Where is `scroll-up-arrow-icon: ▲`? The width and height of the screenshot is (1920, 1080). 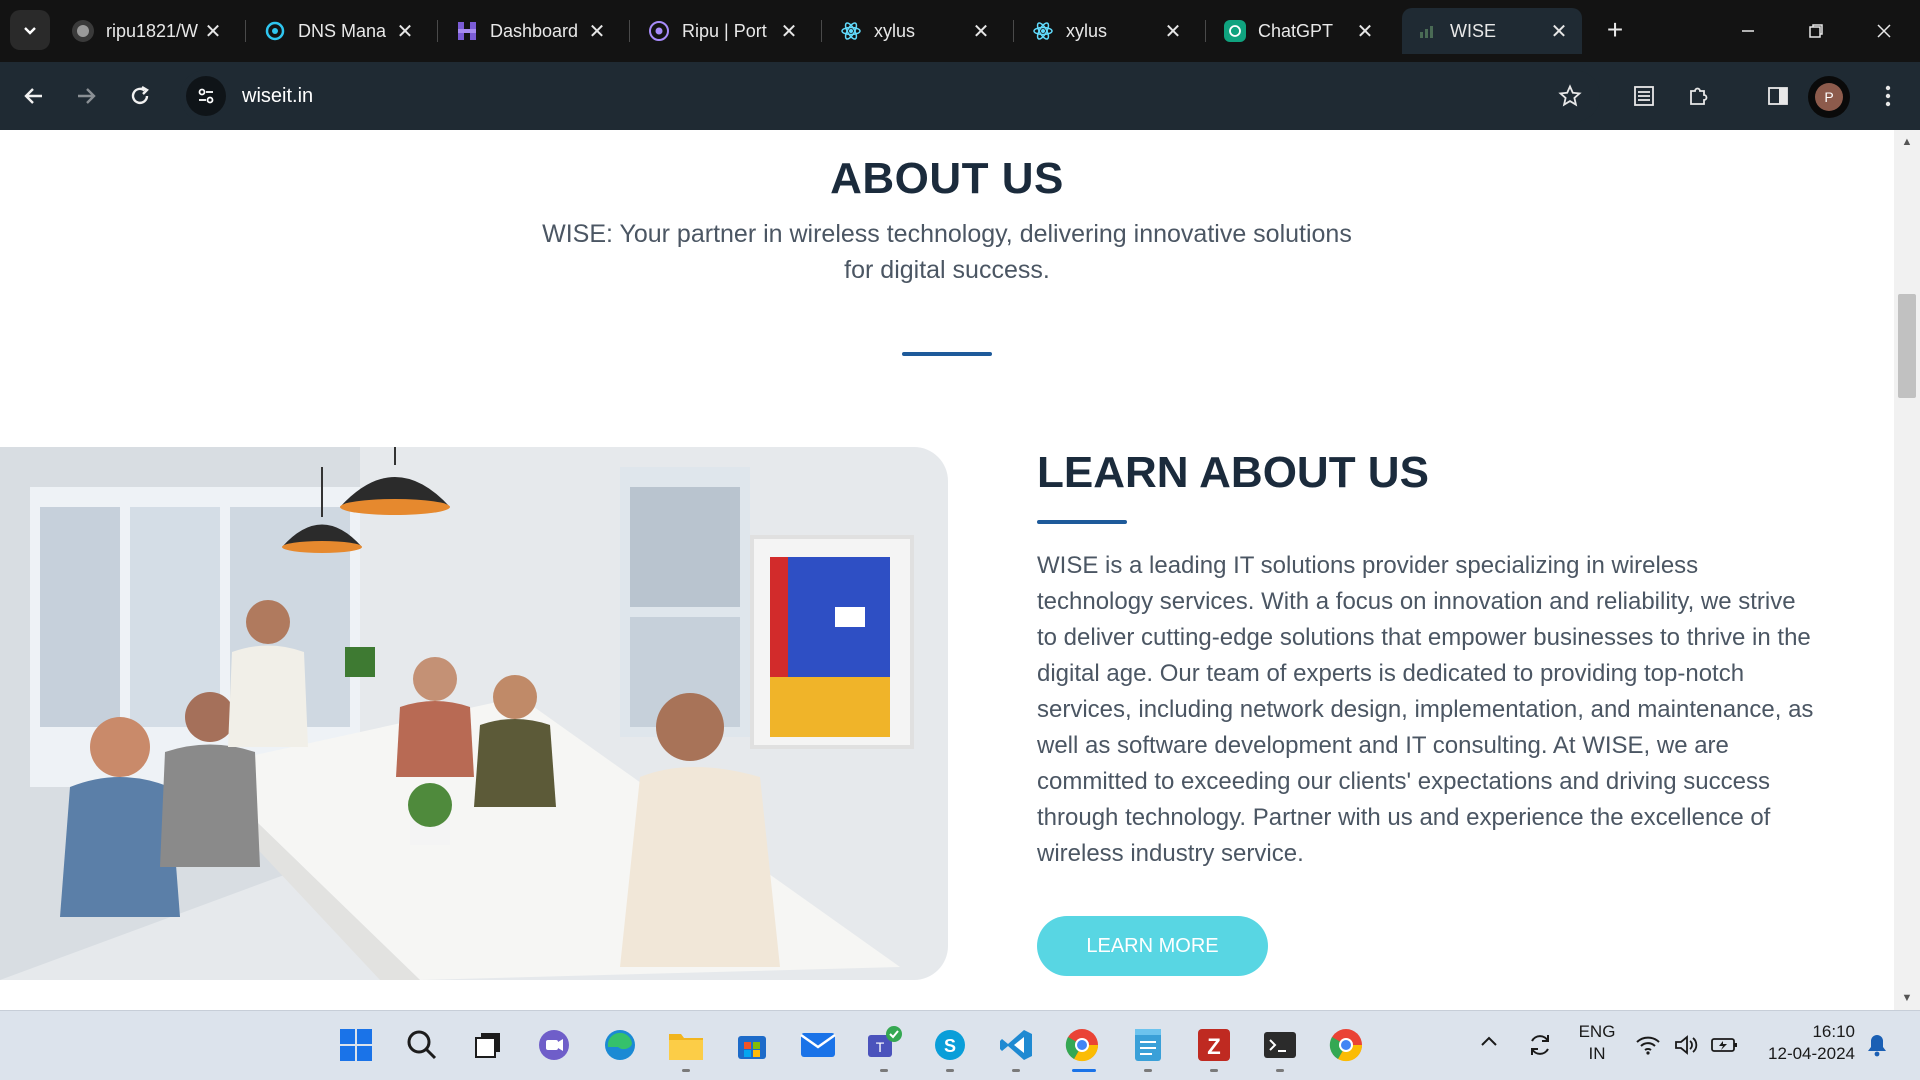
scroll-up-arrow-icon: ▲ is located at coordinates (1907, 142).